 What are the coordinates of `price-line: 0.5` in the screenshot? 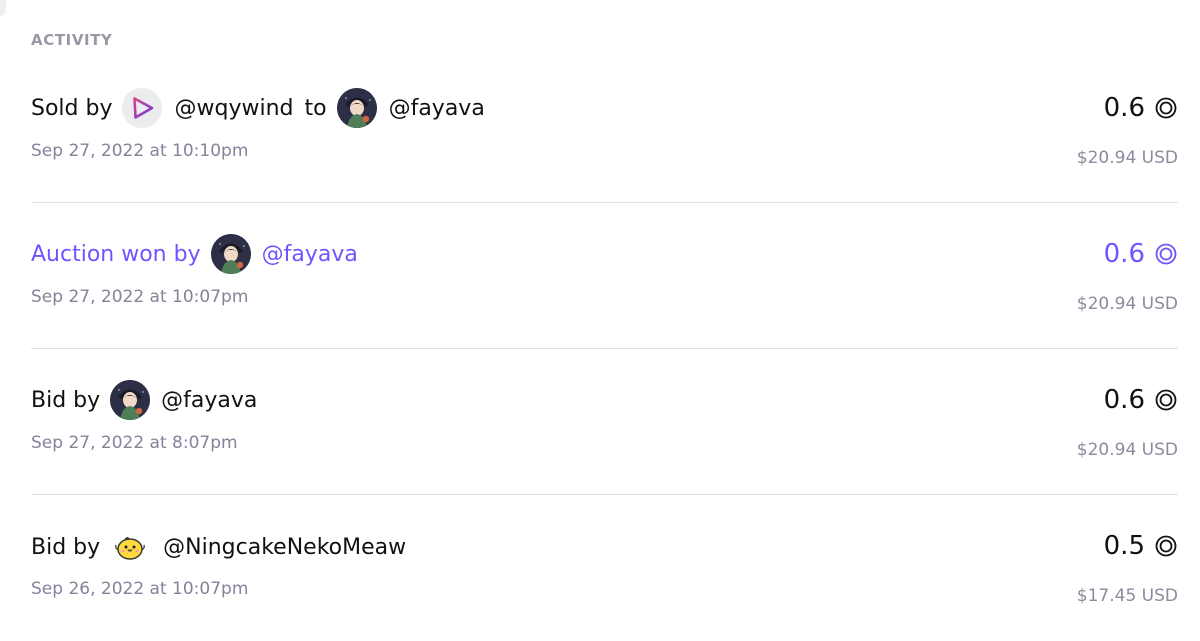 It's located at (1141, 546).